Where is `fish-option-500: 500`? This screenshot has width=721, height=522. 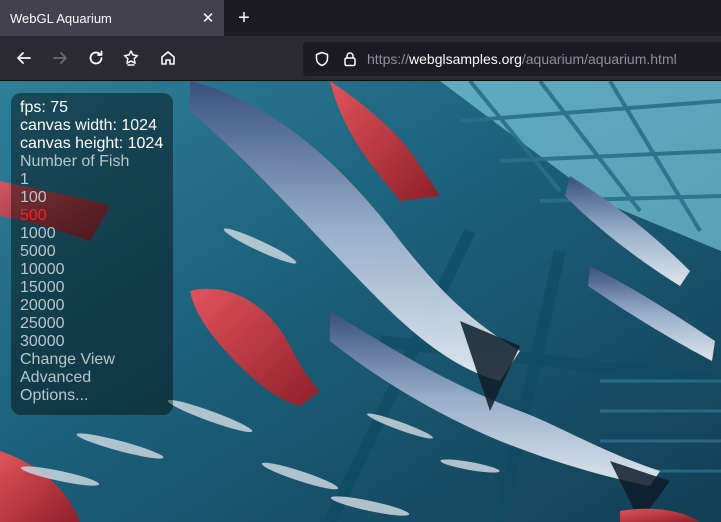
fish-option-500: 500 is located at coordinates (96, 216).